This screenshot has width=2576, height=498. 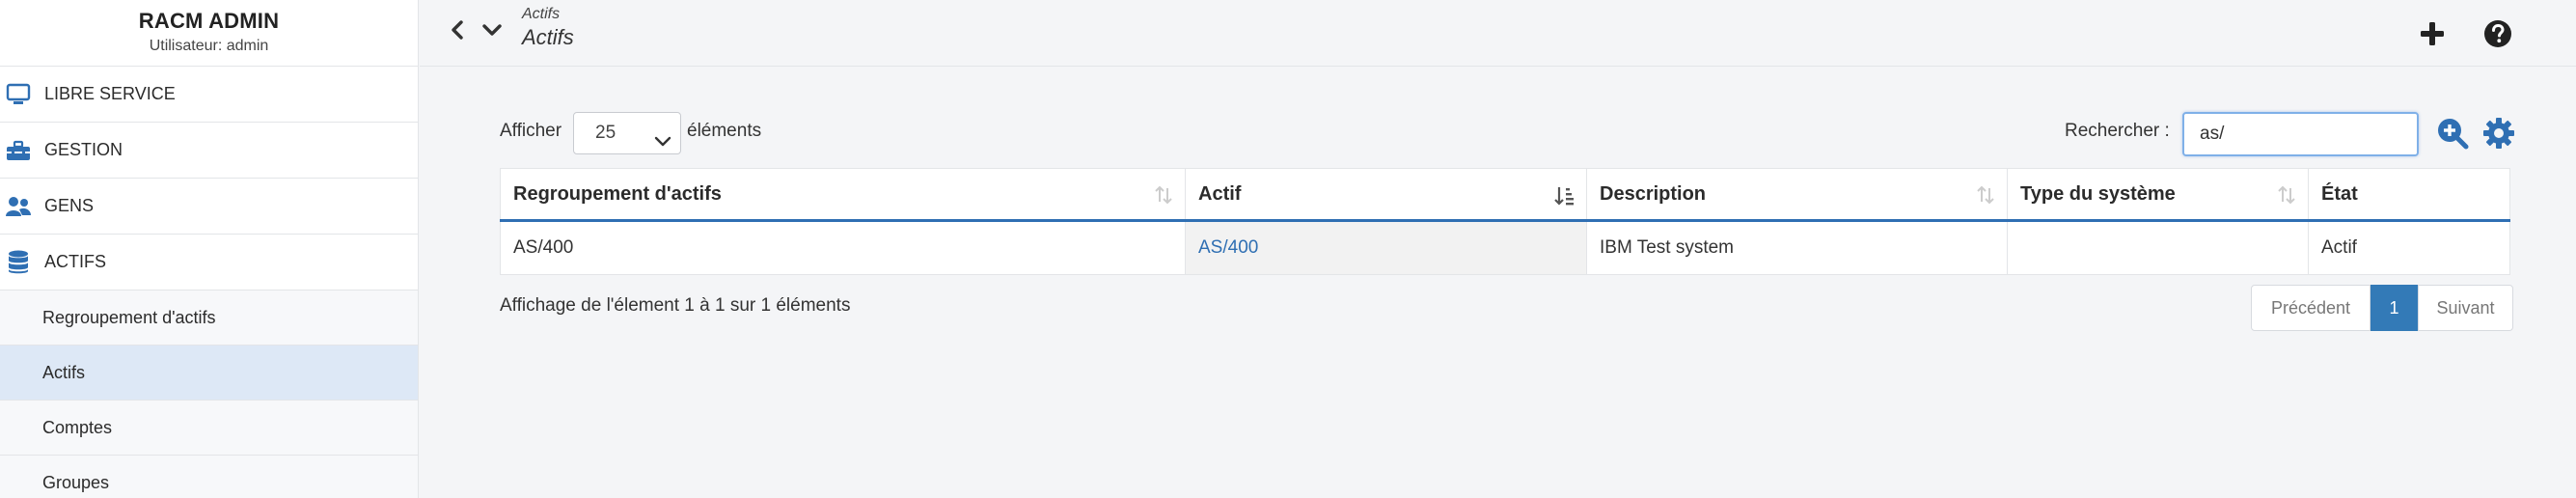 I want to click on pagination: Précédent 1 Suivant, so click(x=2382, y=308).